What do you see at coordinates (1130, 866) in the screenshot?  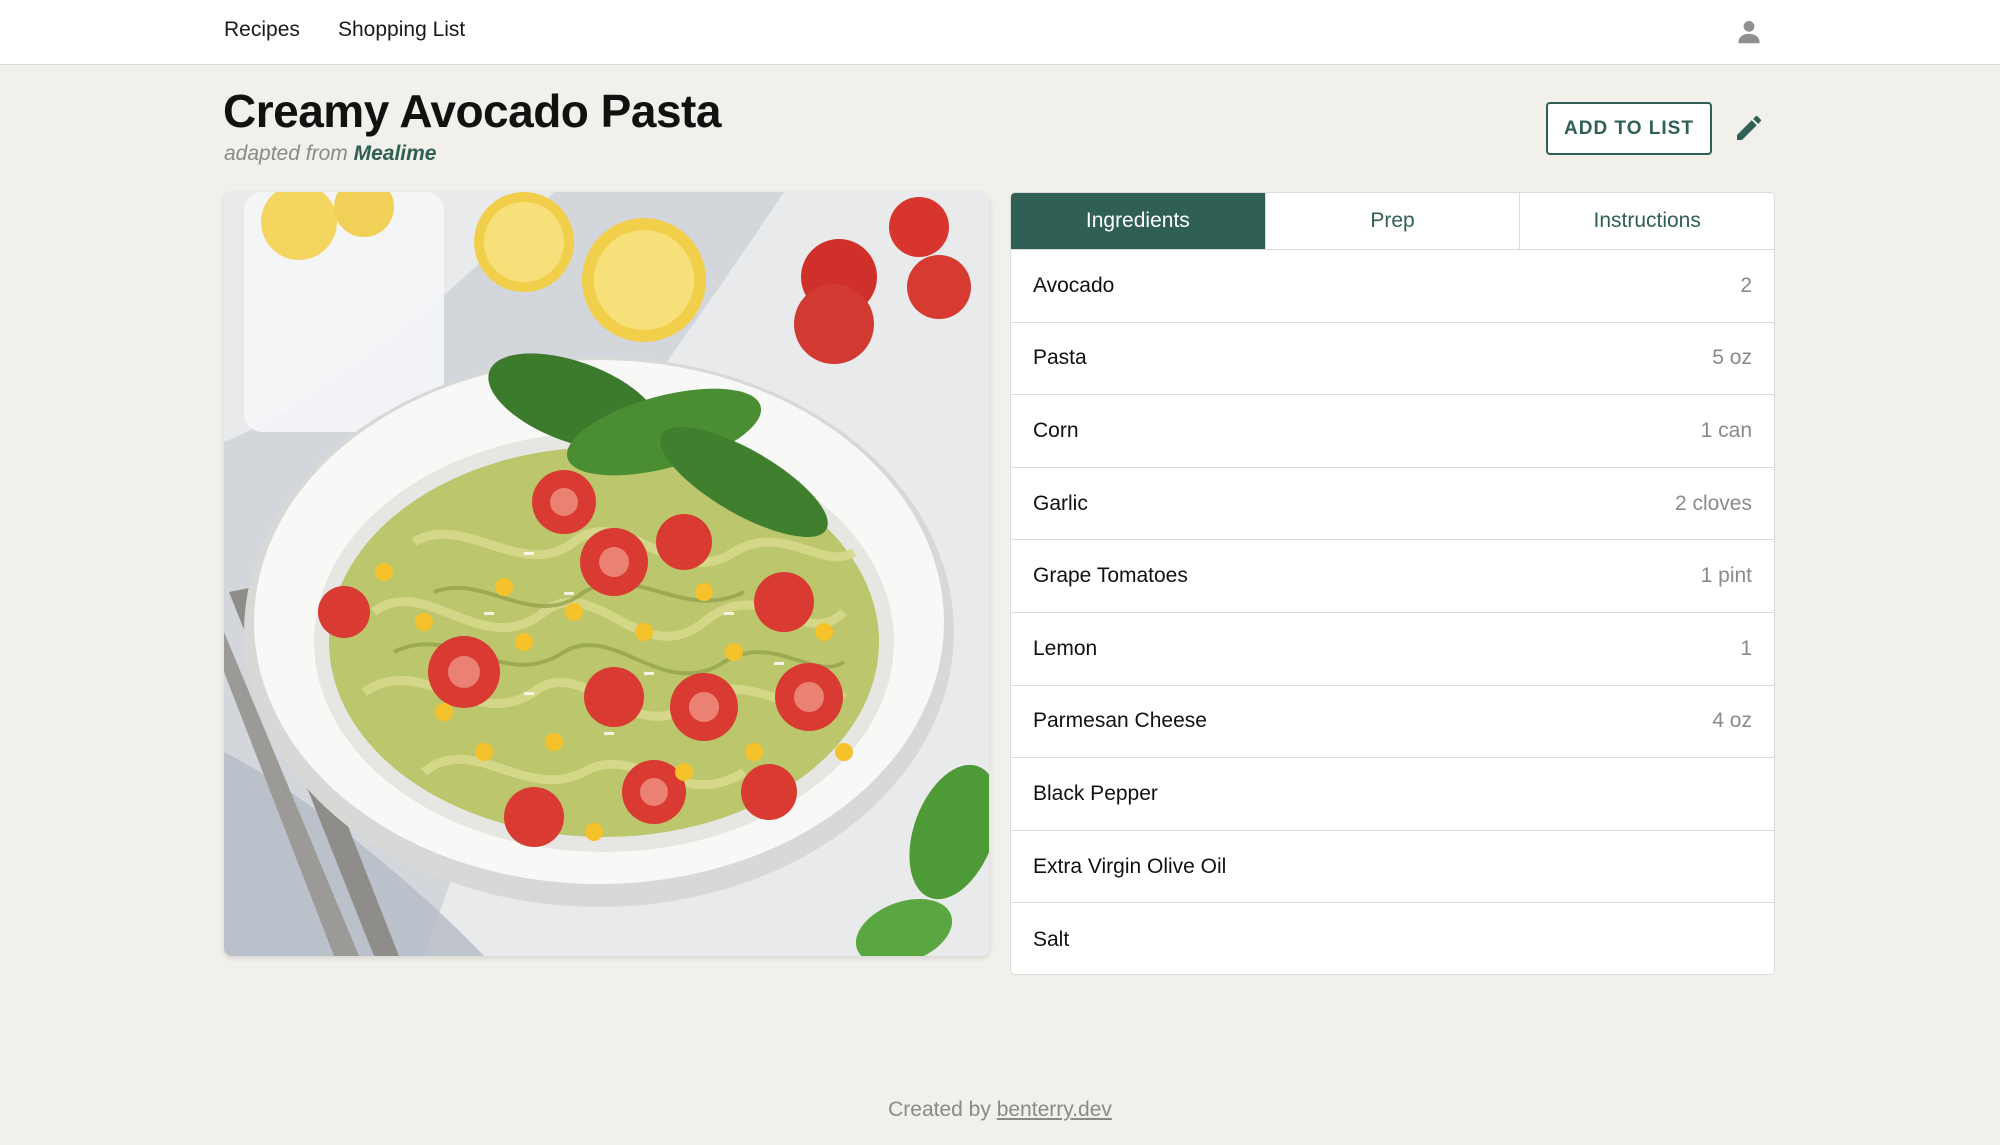 I see `ingredient-name: Extra Virgin Olive Oil` at bounding box center [1130, 866].